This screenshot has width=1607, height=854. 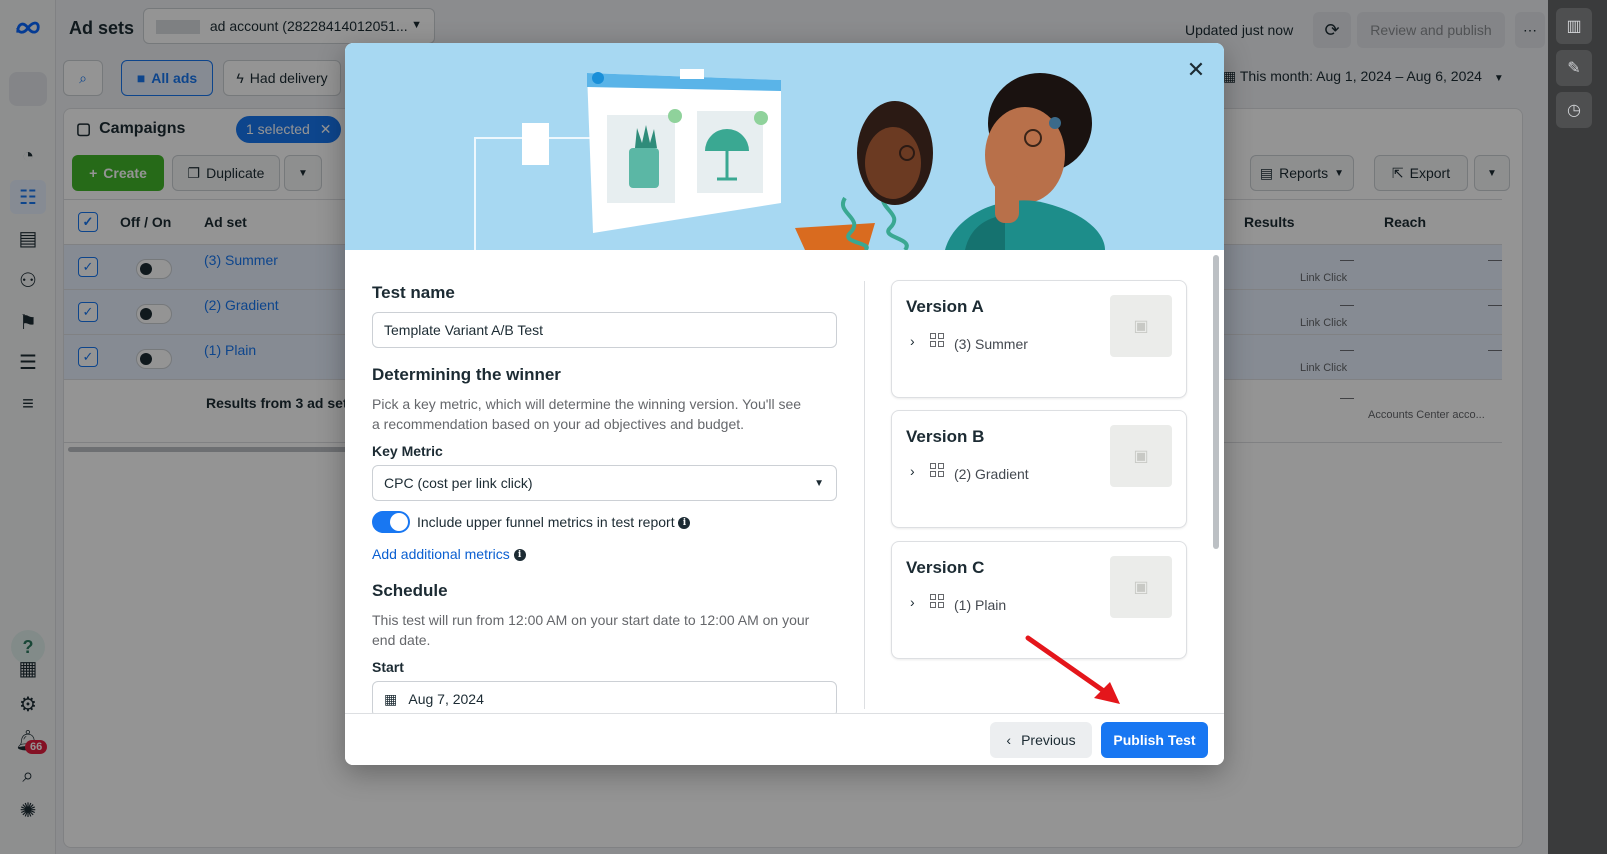 What do you see at coordinates (1216, 481) in the screenshot?
I see `dialog-scrollbar` at bounding box center [1216, 481].